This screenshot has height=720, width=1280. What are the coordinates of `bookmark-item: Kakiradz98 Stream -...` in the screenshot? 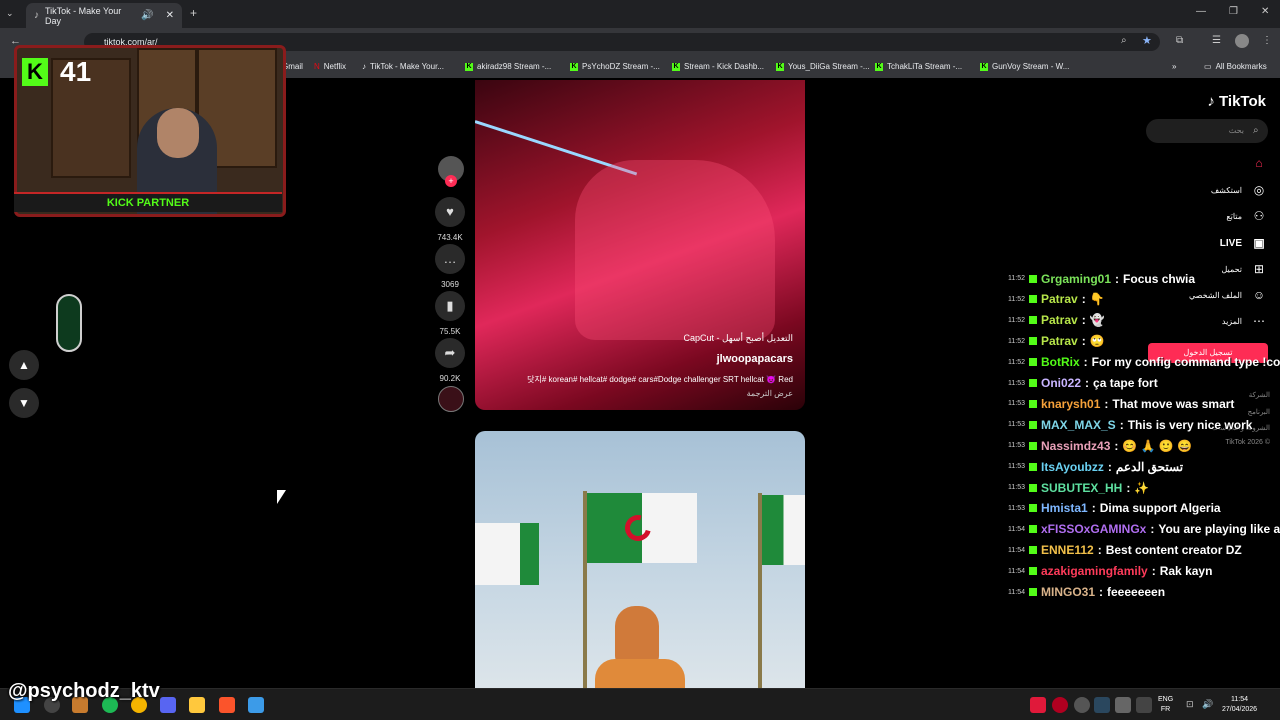 It's located at (508, 66).